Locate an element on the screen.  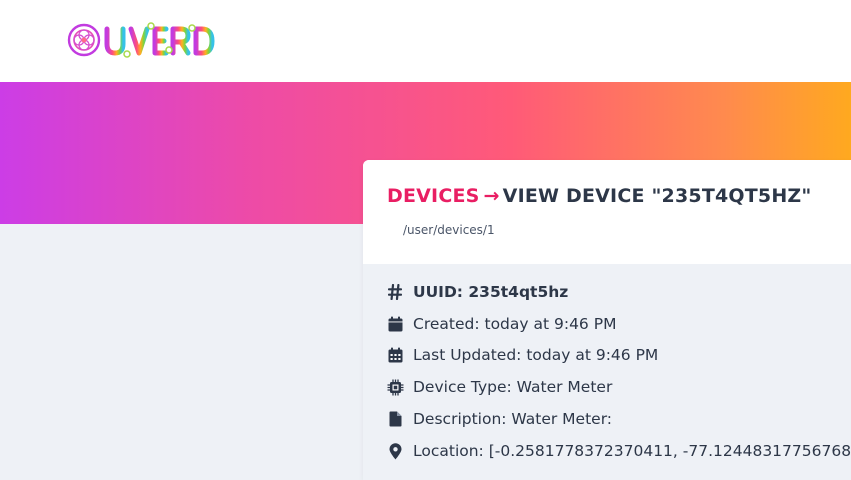
updated-text: Last Updated: today at 9:46 PM is located at coordinates (536, 355).